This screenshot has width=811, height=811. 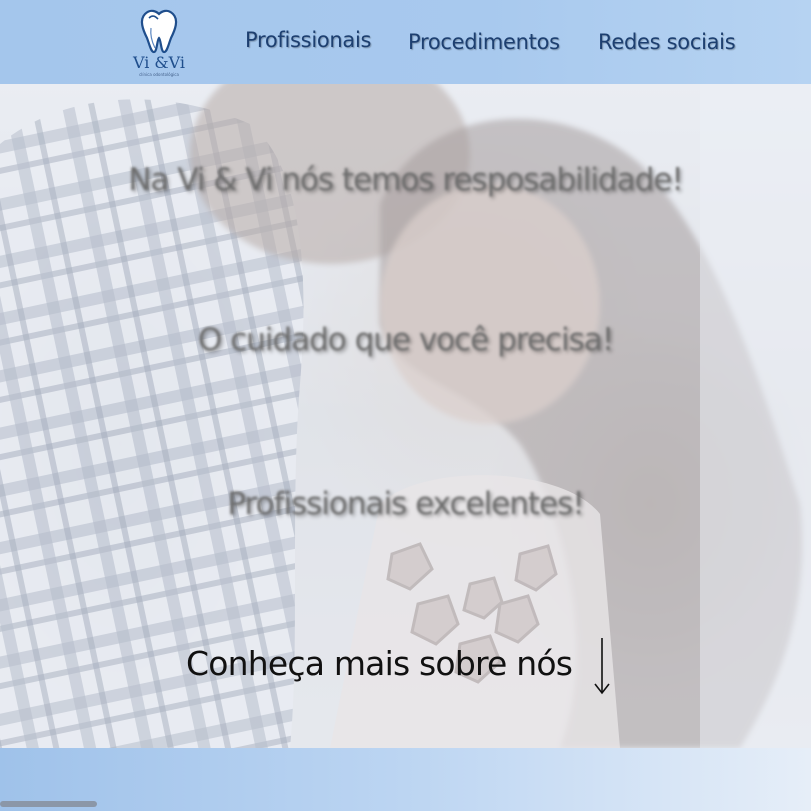 I want to click on hero-tagline-care: O cuidado que você precisa!, so click(x=405, y=340).